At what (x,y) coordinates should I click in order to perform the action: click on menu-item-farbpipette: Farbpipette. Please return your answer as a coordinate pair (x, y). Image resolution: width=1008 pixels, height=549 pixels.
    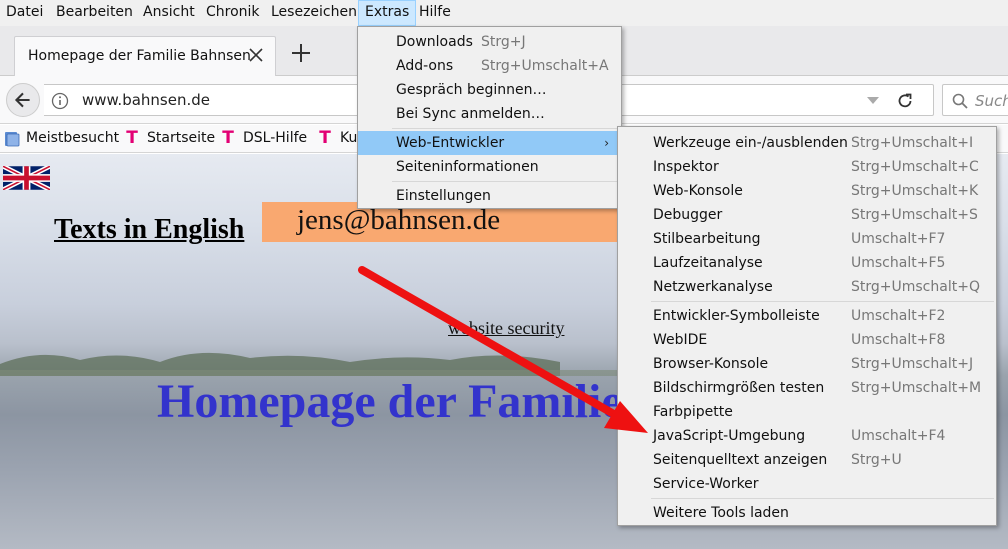
    Looking at the image, I should click on (807, 412).